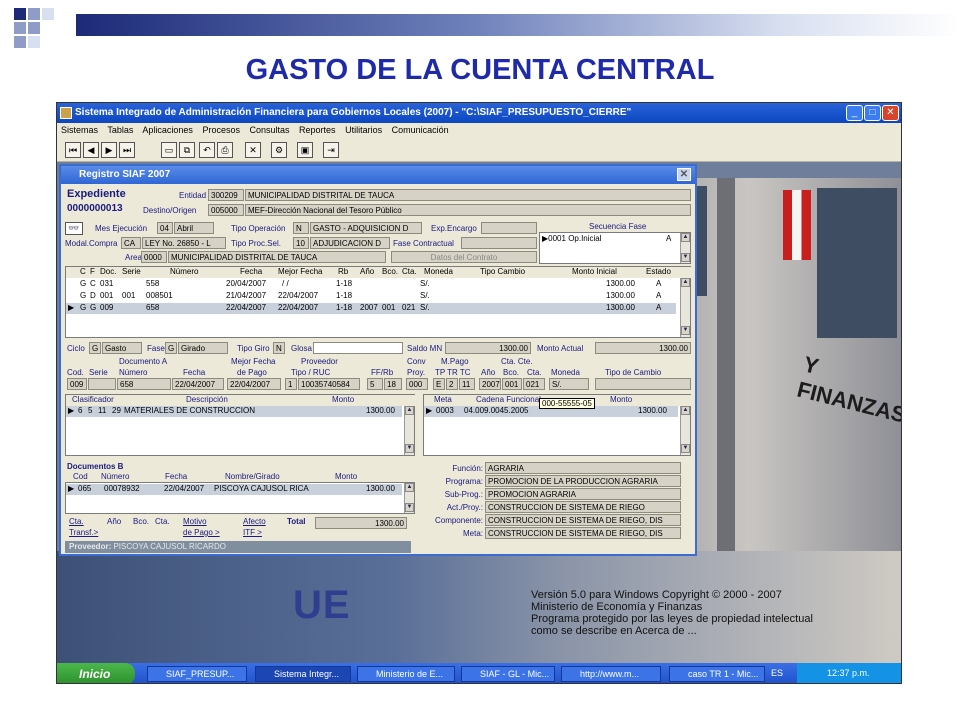  I want to click on delete-icon: ✕, so click(253, 150).